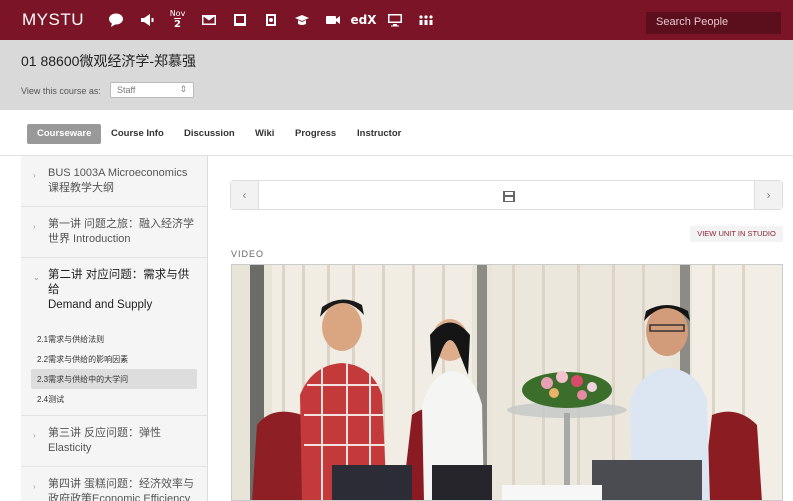 The width and height of the screenshot is (793, 501). What do you see at coordinates (105, 433) in the screenshot?
I see `chapter-title: 第三讲 反应问题：弹性` at bounding box center [105, 433].